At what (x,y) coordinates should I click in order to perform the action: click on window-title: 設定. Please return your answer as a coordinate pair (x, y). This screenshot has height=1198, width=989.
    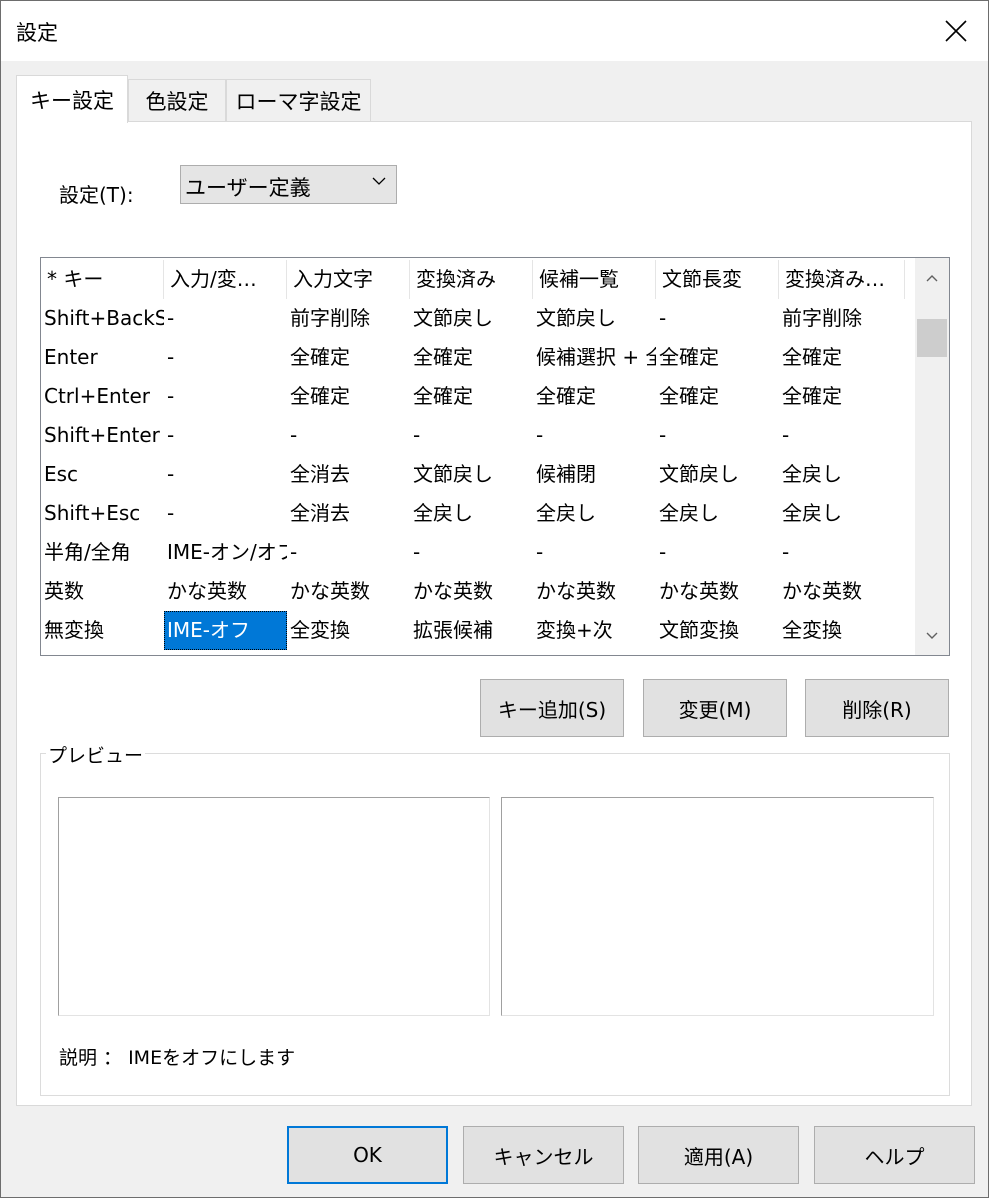
    Looking at the image, I should click on (37, 33).